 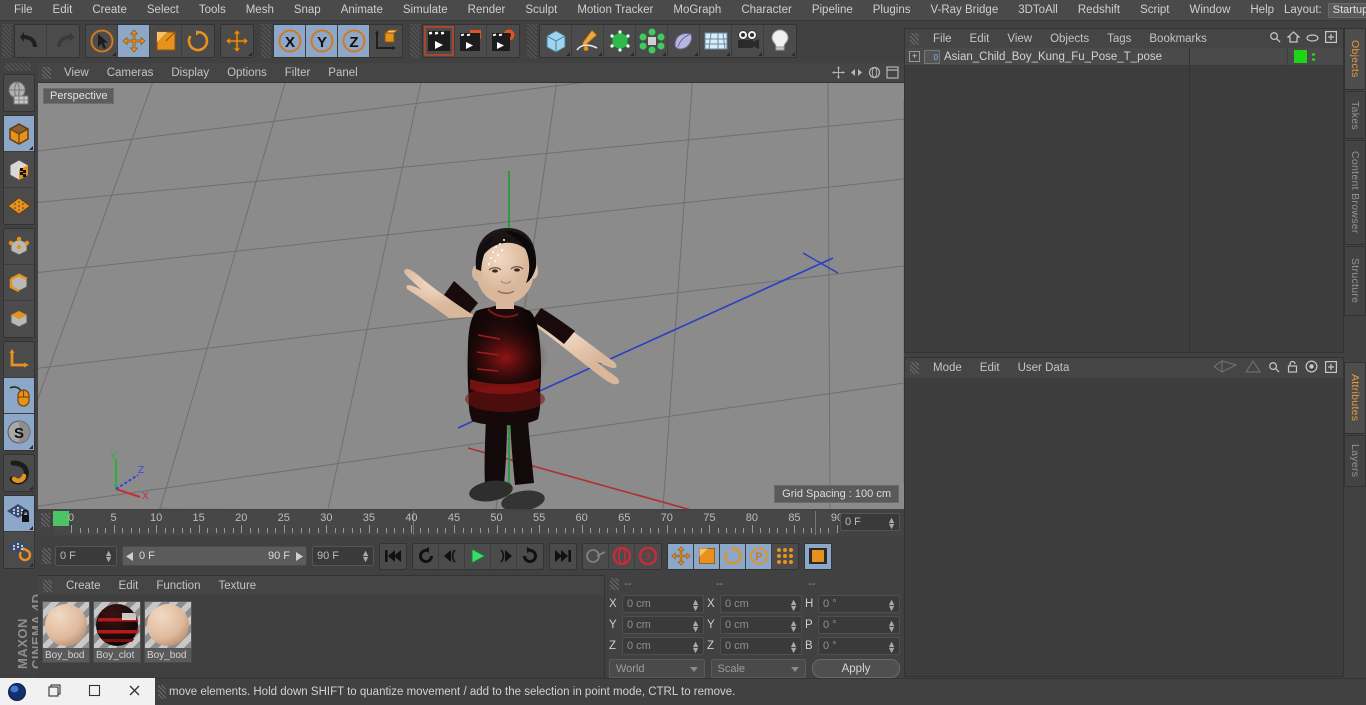 What do you see at coordinates (1355, 461) in the screenshot?
I see `tab-layers: Layers` at bounding box center [1355, 461].